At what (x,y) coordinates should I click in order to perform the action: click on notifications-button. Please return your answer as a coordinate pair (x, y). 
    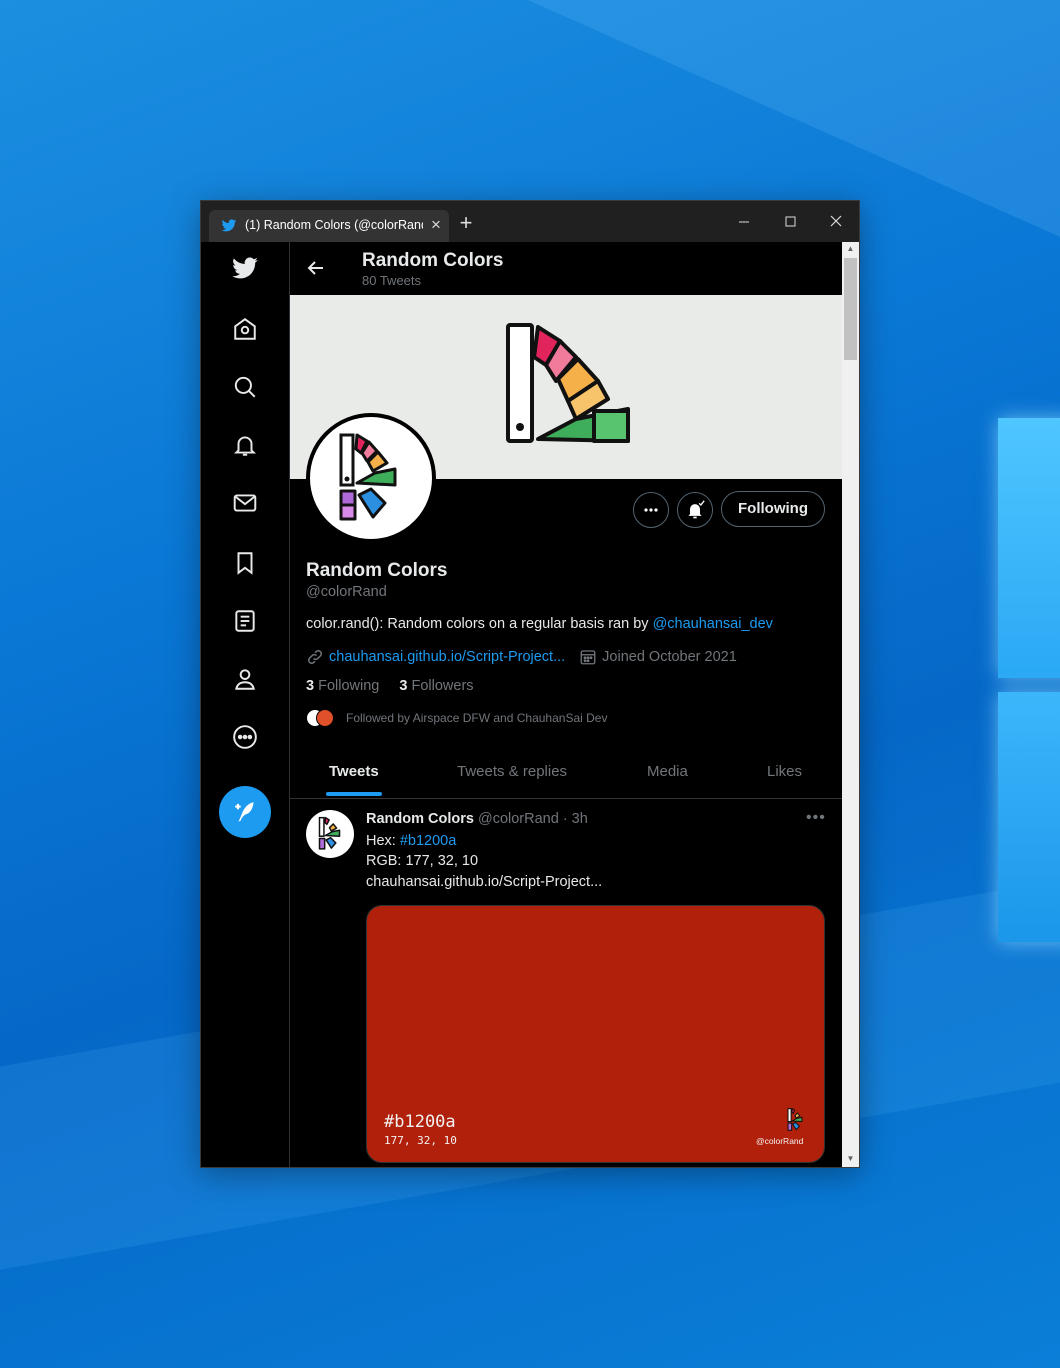
    Looking at the image, I should click on (695, 510).